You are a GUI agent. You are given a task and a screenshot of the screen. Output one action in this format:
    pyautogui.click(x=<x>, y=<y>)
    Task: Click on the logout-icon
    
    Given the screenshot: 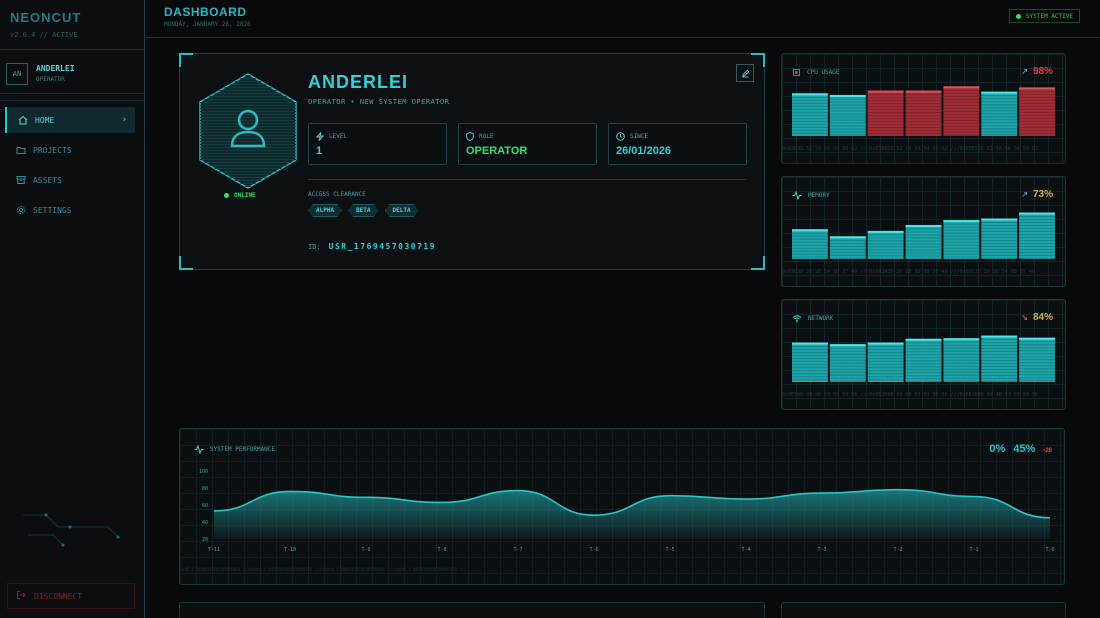 What is the action you would take?
    pyautogui.click(x=21, y=596)
    